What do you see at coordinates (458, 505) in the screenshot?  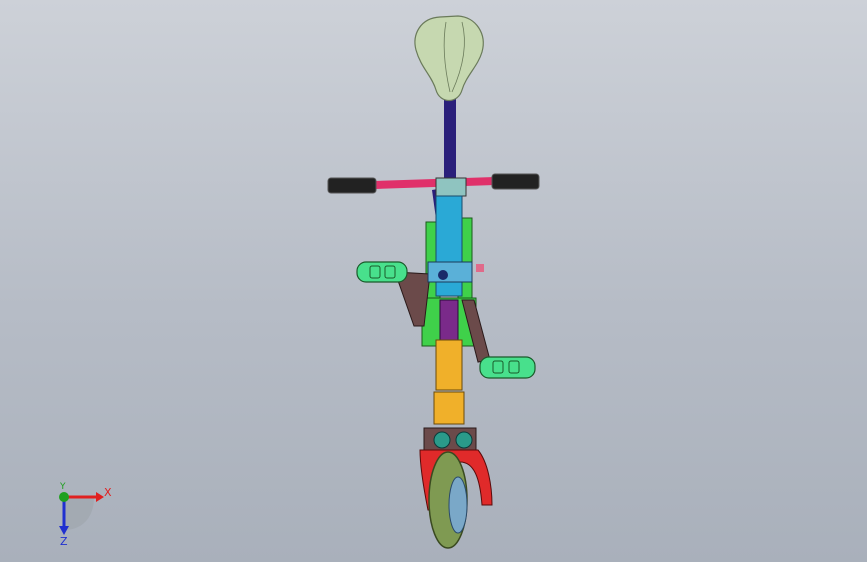 I see `wheel-hub` at bounding box center [458, 505].